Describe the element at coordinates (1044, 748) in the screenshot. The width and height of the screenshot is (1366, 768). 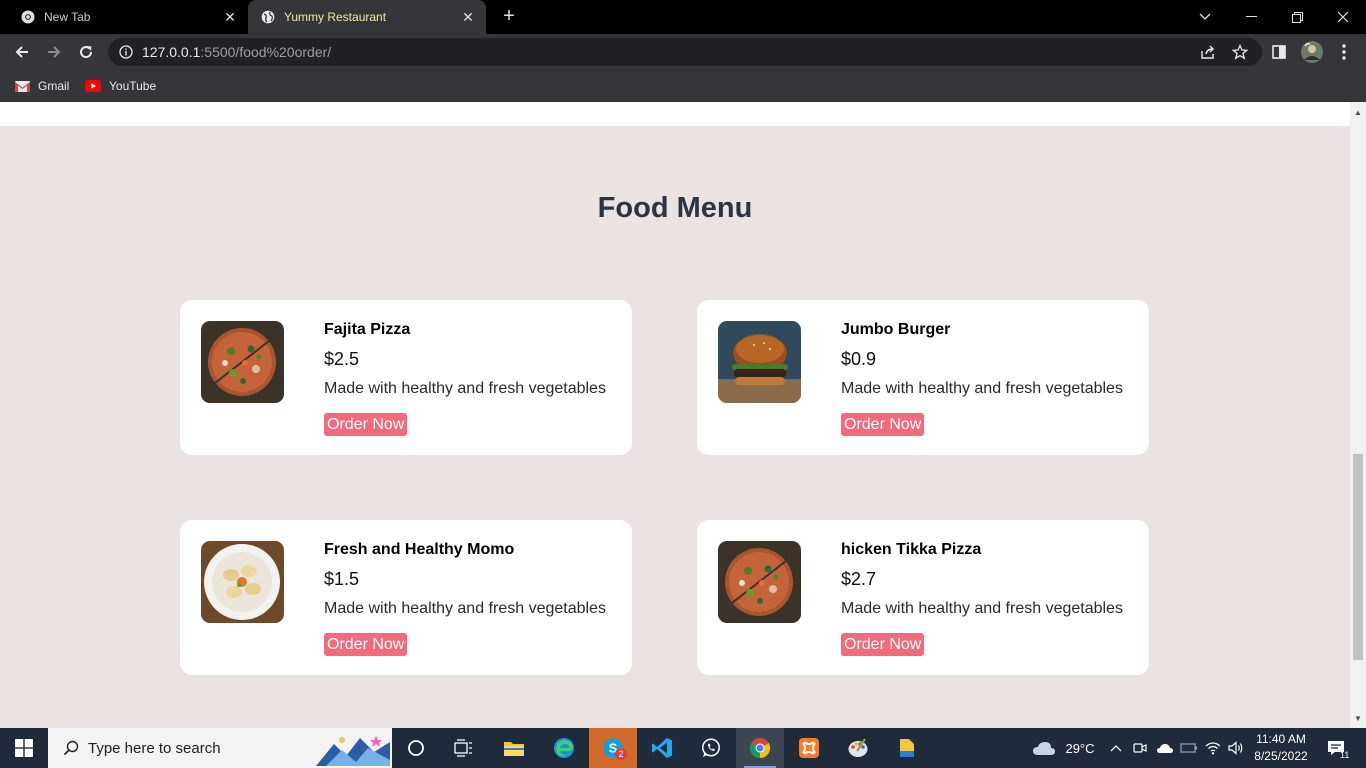
I see `weather-cloud-icon` at that location.